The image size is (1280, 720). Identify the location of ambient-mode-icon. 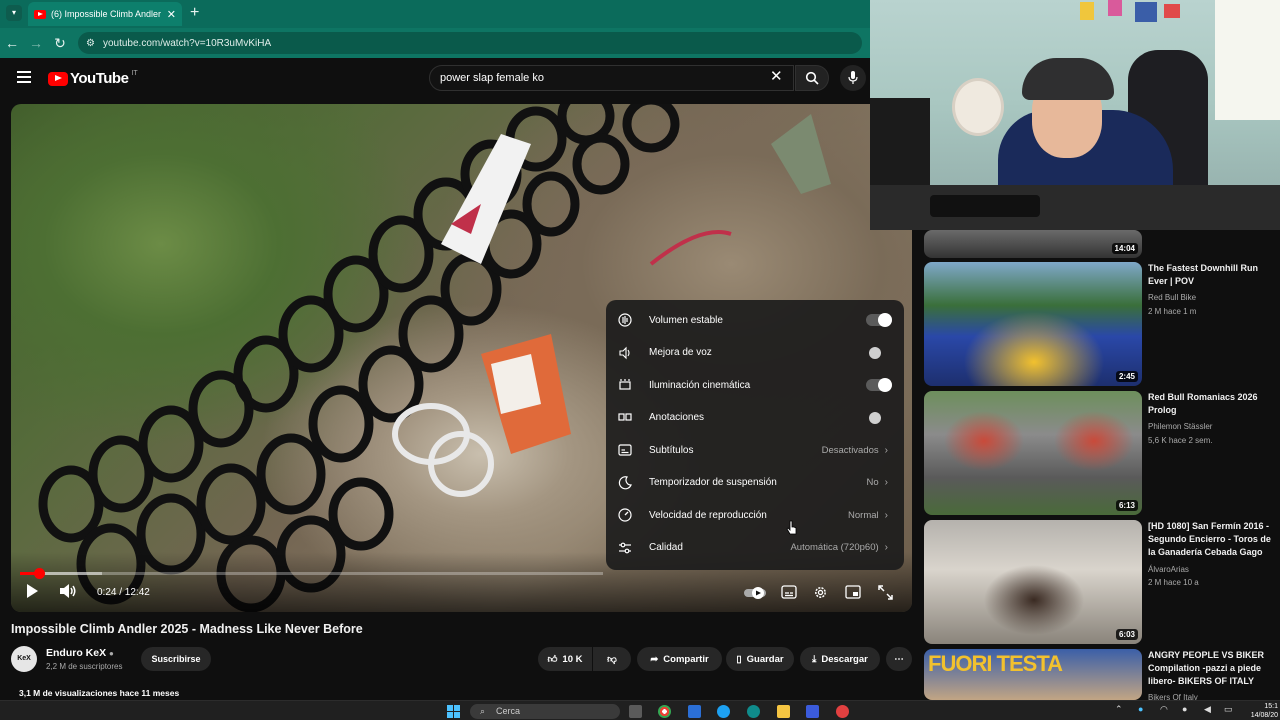
(625, 385).